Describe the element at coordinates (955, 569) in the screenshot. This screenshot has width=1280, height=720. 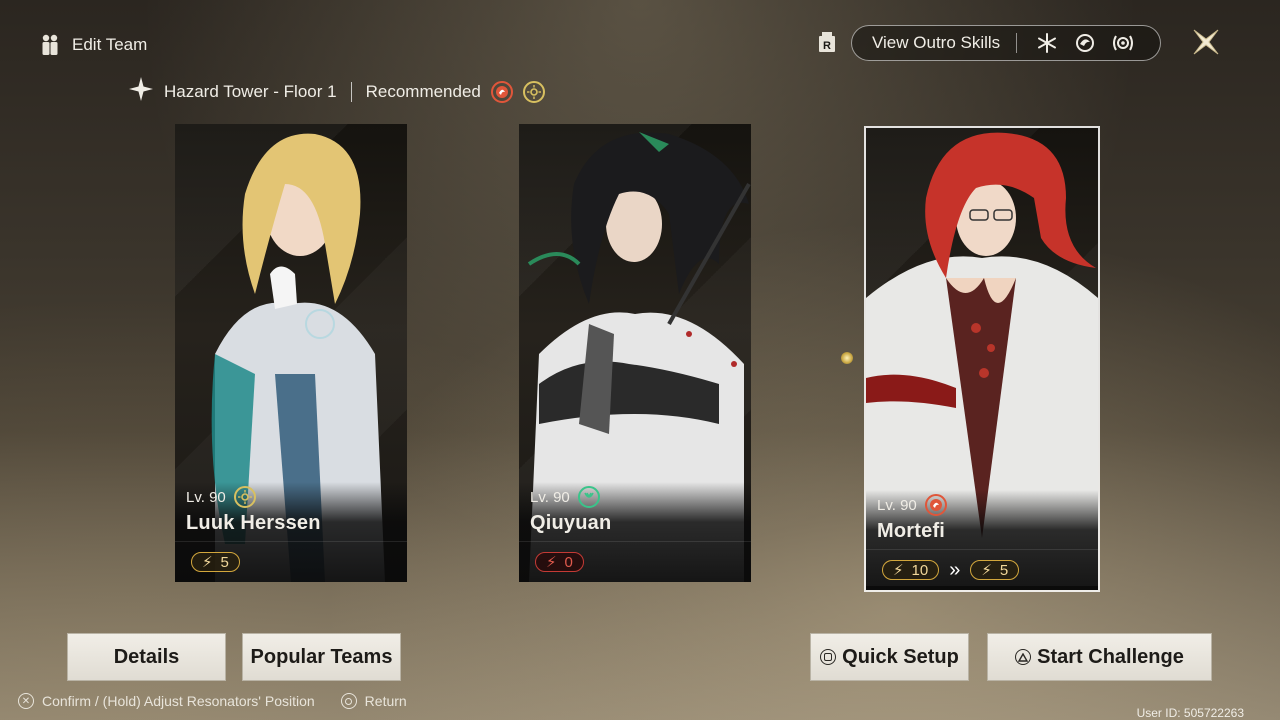
I see `double-chevron-right-icon: »` at that location.